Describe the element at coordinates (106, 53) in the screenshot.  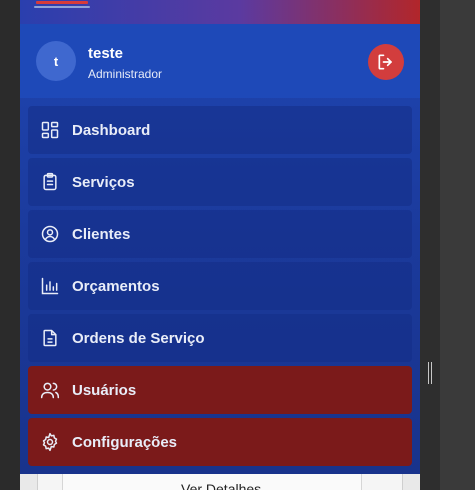
I see `user-name: teste` at that location.